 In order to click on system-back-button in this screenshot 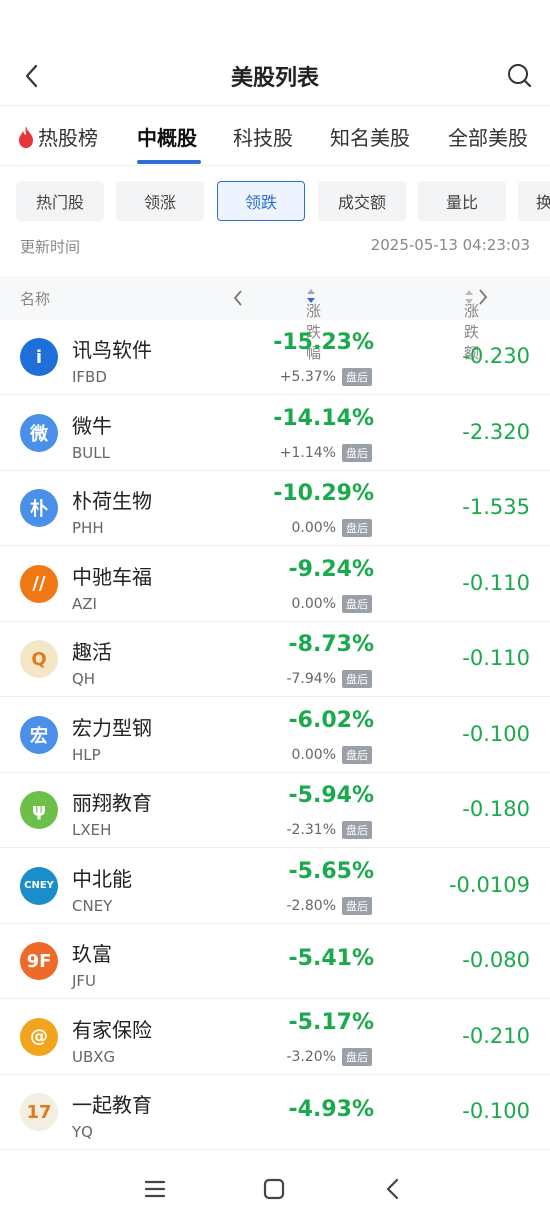, I will do `click(393, 1189)`.